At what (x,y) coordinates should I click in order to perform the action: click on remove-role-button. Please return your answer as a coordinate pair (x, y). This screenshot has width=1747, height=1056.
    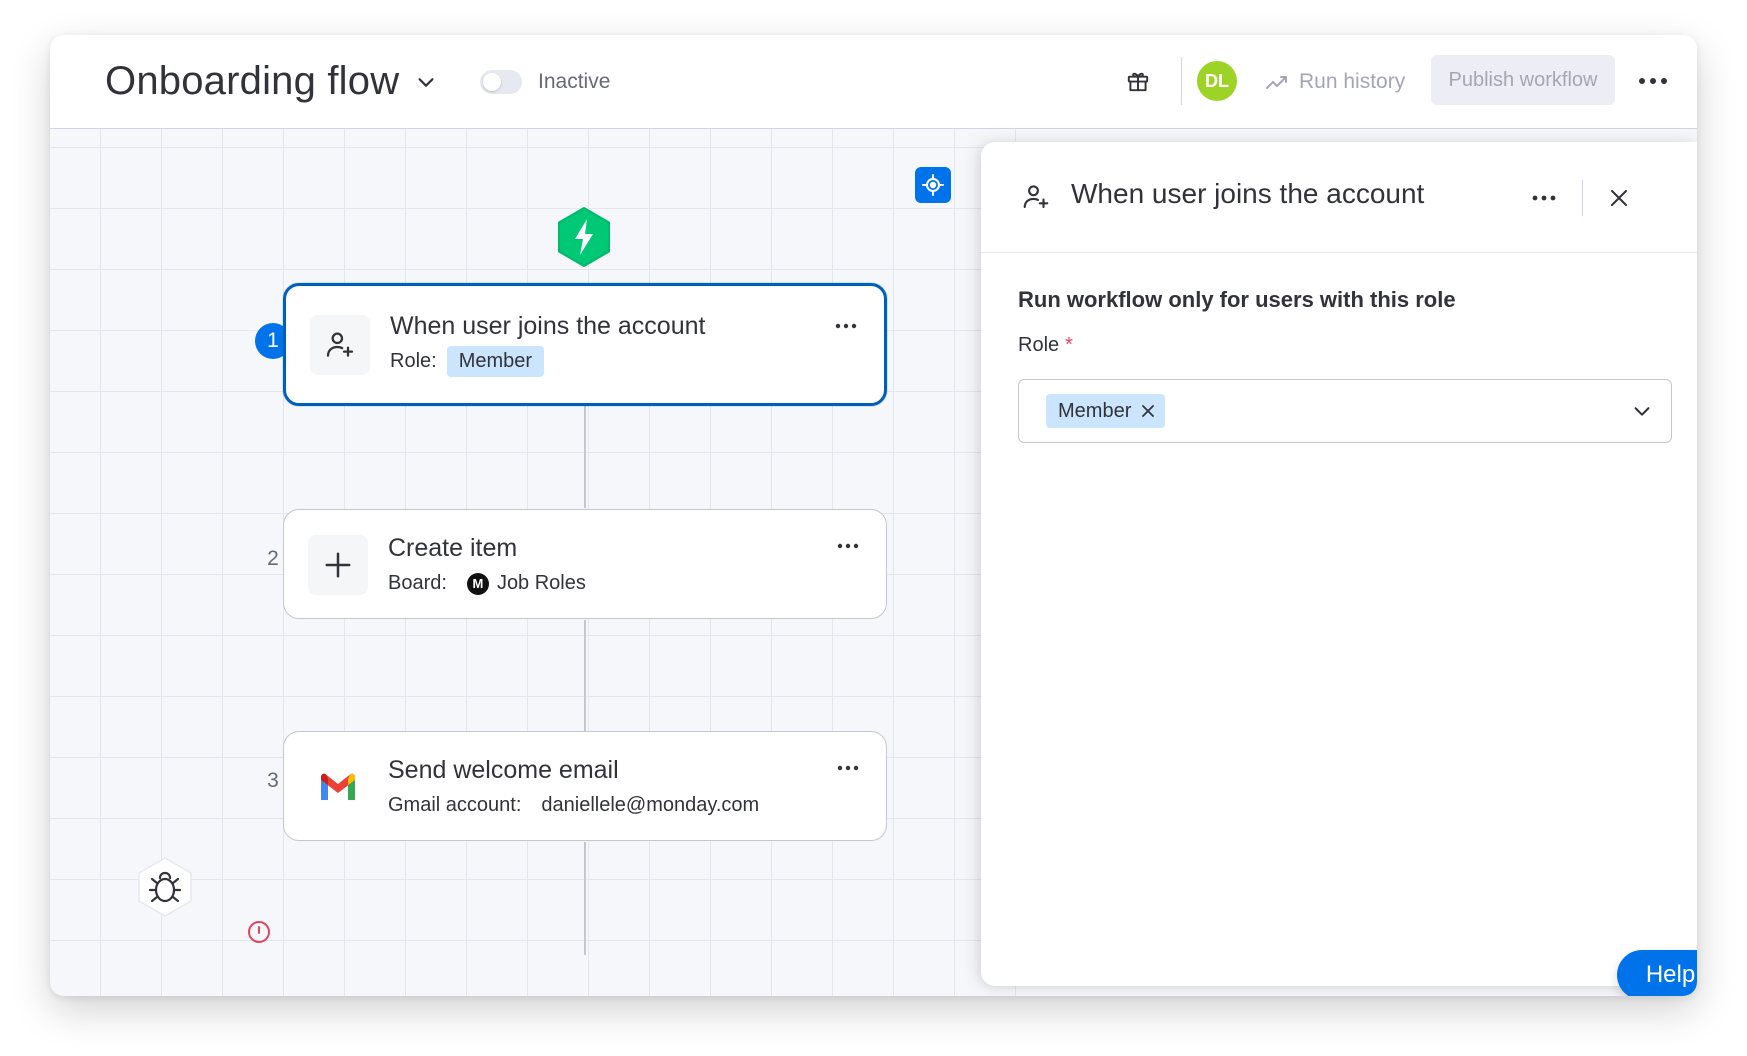
    Looking at the image, I should click on (1148, 411).